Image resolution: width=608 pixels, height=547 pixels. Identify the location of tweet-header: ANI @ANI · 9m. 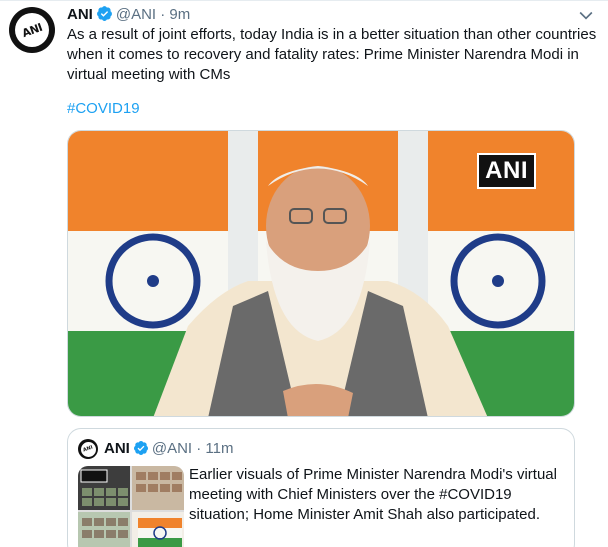
(322, 15).